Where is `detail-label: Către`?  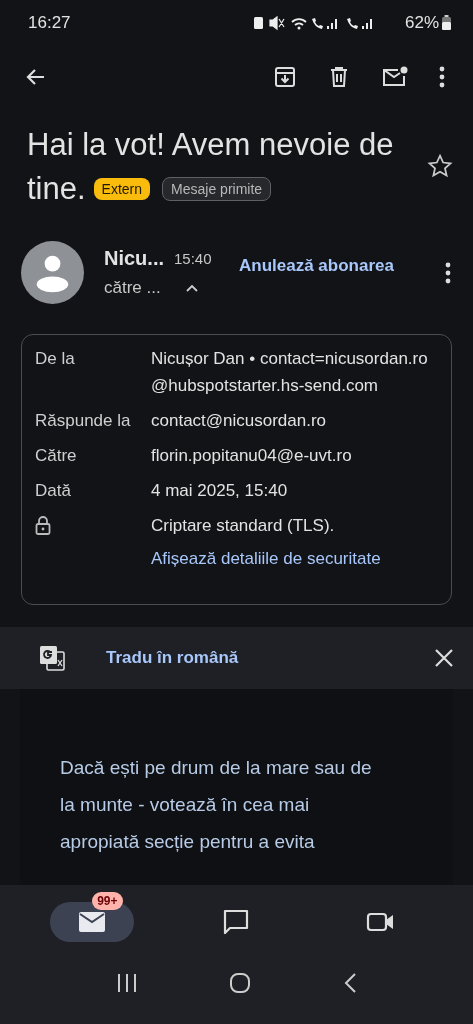
detail-label: Către is located at coordinates (56, 455).